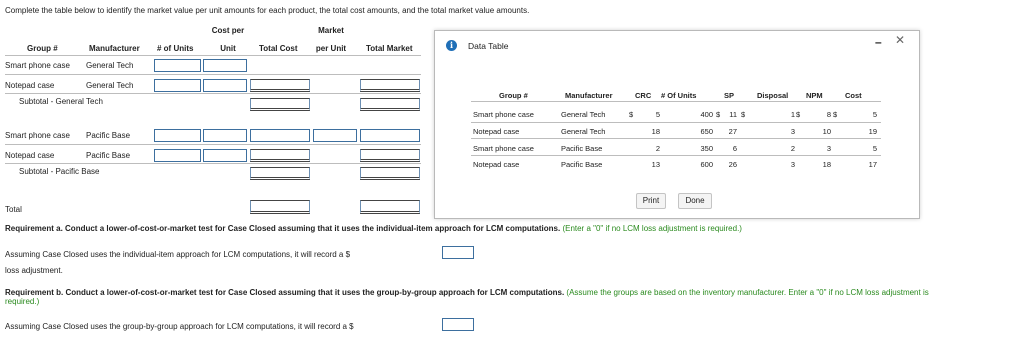  I want to click on row-1-group: Smart phone case, so click(37, 65).